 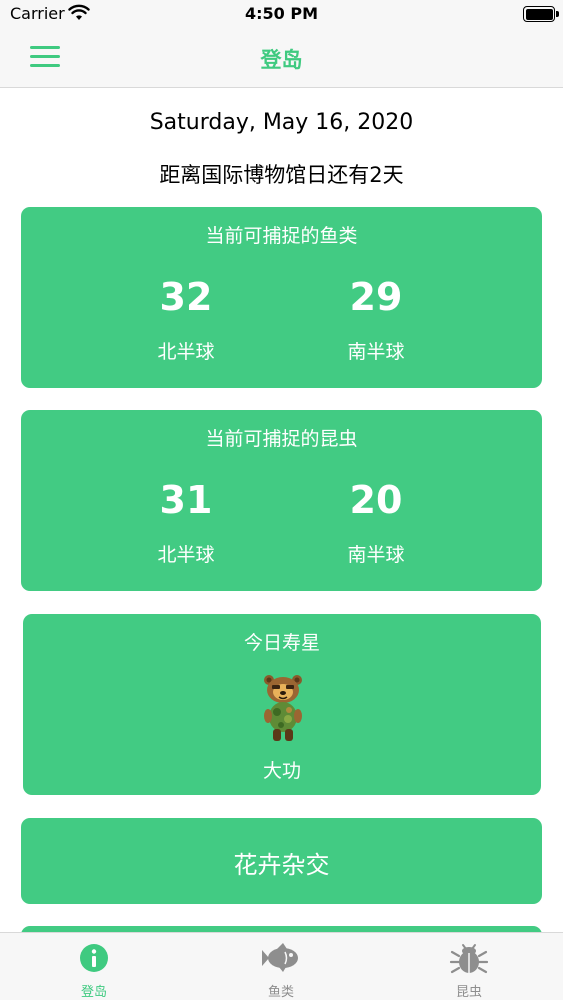 I want to click on tab-label: 鱼类, so click(x=280, y=992).